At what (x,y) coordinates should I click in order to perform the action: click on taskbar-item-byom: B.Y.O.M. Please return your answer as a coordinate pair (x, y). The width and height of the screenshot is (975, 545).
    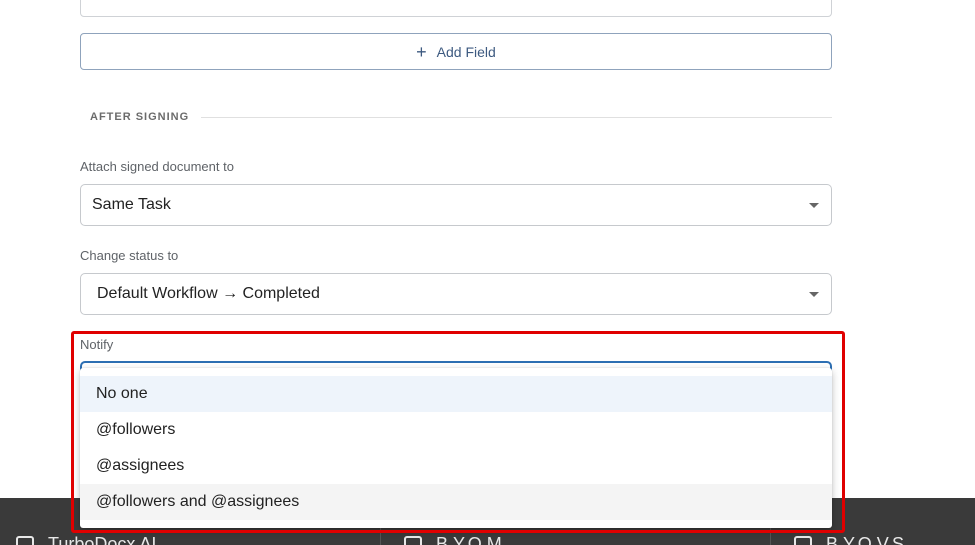
    Looking at the image, I should click on (453, 539).